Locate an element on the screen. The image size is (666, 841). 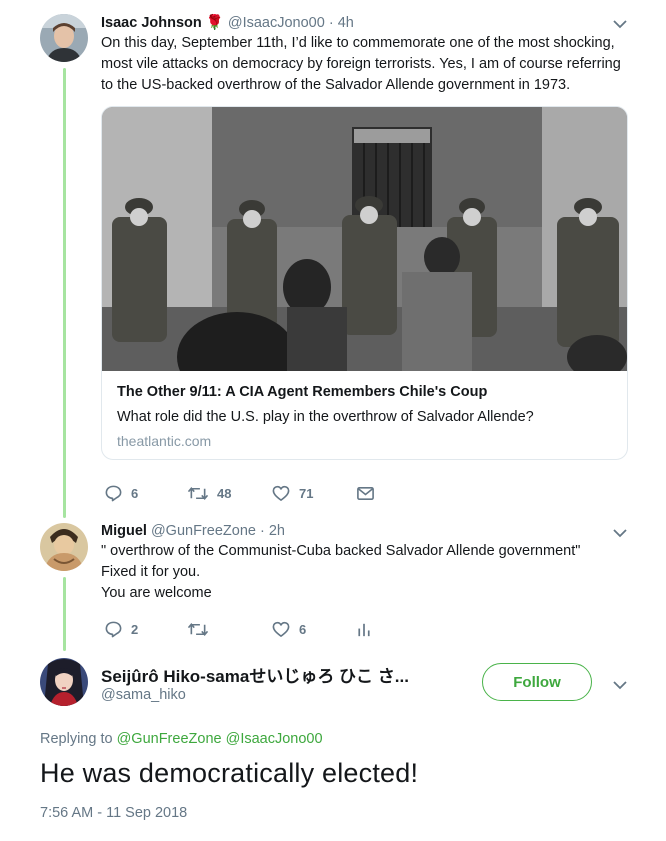
card-domain: theatlantic.com is located at coordinates (164, 441).